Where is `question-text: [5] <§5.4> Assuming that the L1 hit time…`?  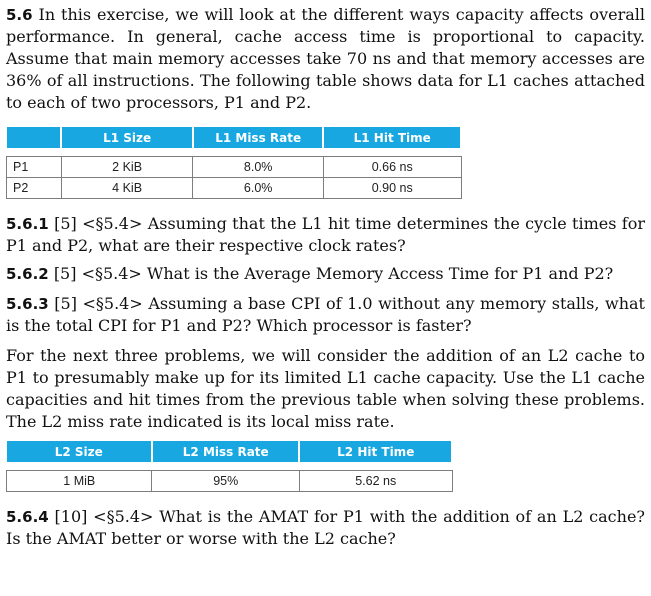 question-text: [5] <§5.4> Assuming that the L1 hit time… is located at coordinates (325, 234).